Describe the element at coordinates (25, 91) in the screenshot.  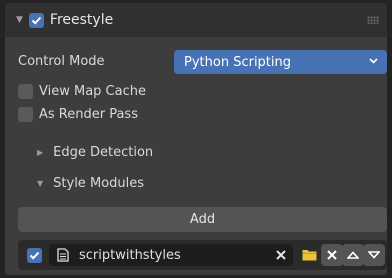
I see `view-map-cache-checkbox` at that location.